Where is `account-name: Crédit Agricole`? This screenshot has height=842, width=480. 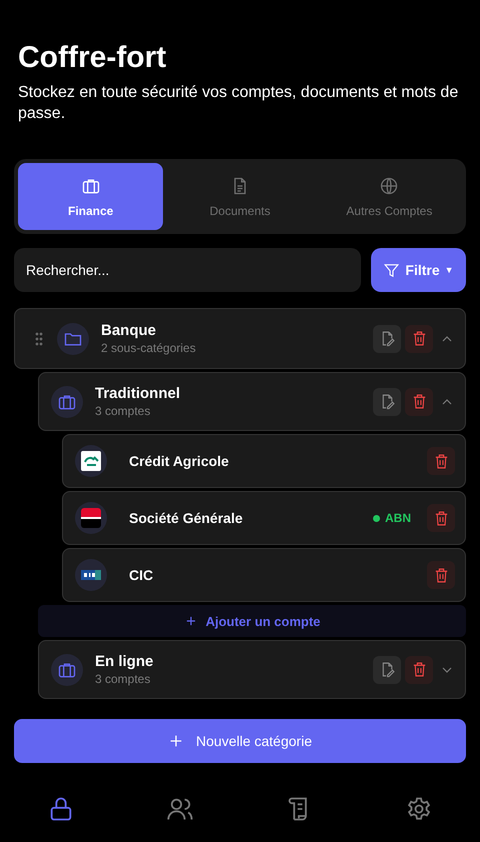
account-name: Crédit Agricole is located at coordinates (179, 461).